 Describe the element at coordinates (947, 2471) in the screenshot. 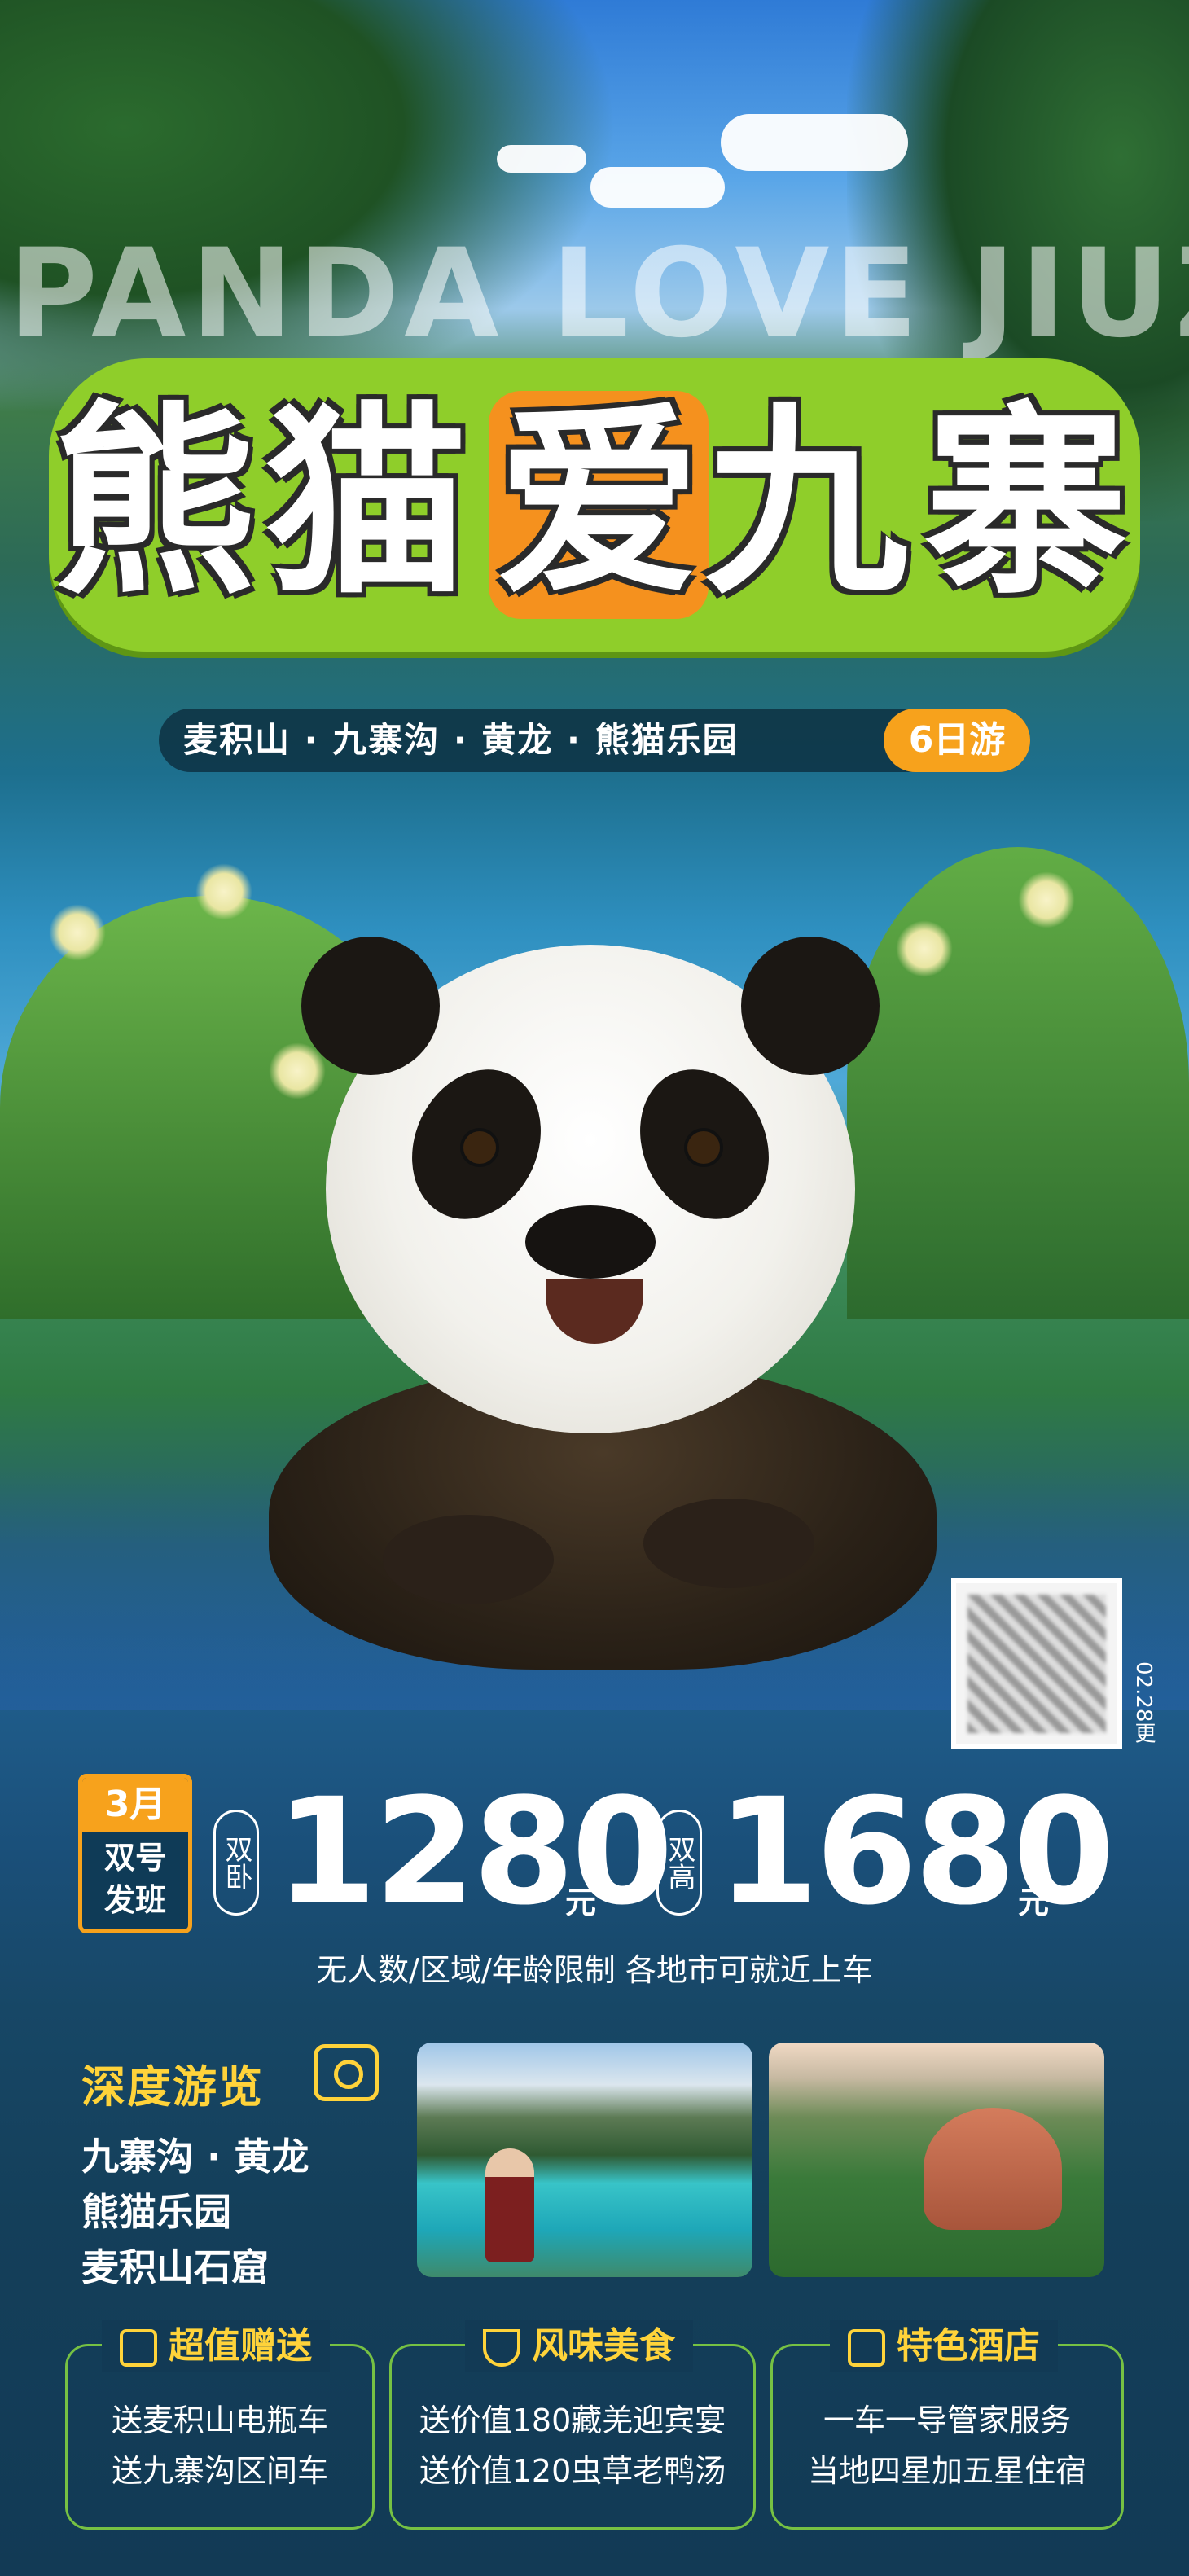

I see `feature-line: 当地四星加五星住宿` at that location.